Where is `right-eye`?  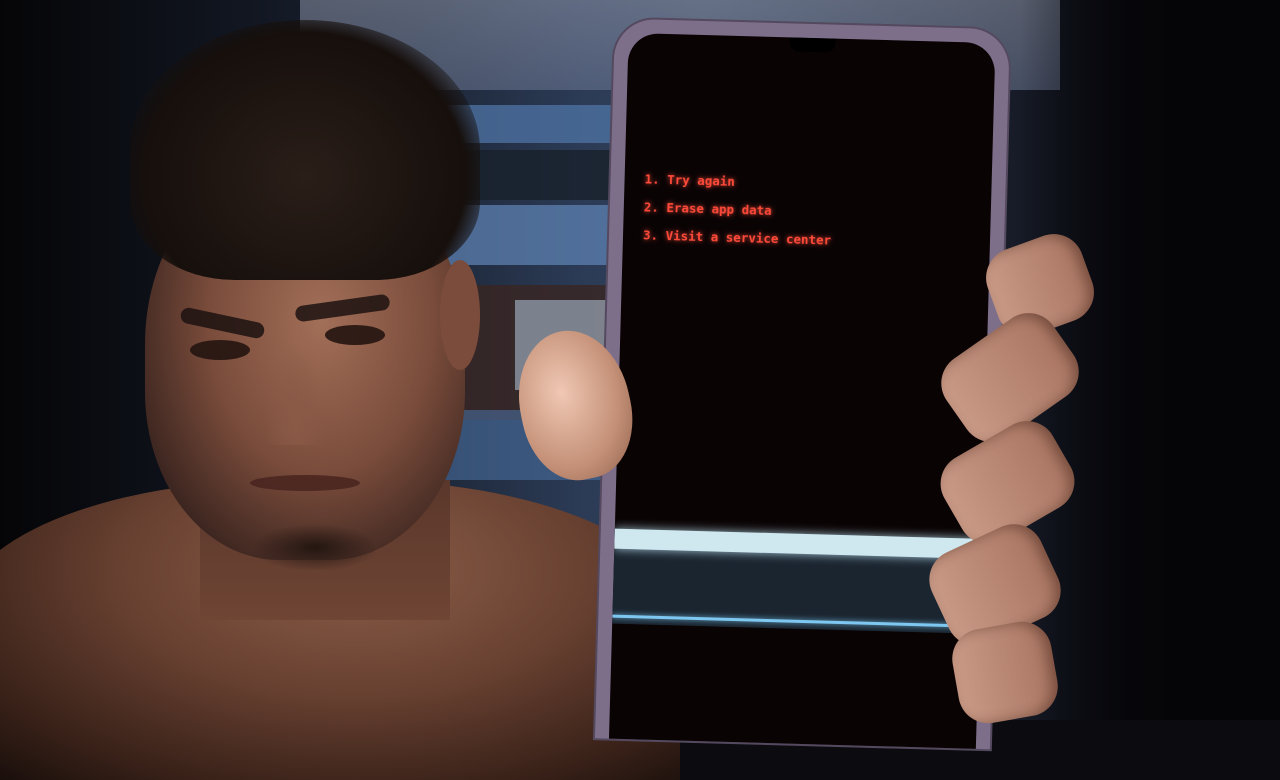
right-eye is located at coordinates (355, 335).